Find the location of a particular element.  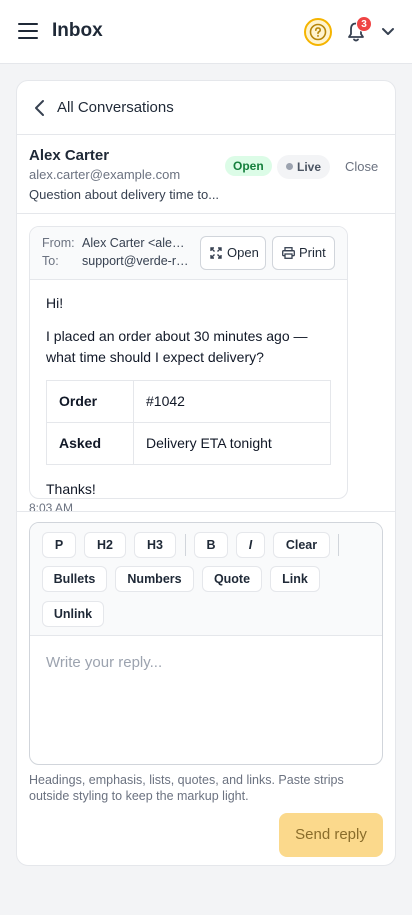

help-button is located at coordinates (318, 32).